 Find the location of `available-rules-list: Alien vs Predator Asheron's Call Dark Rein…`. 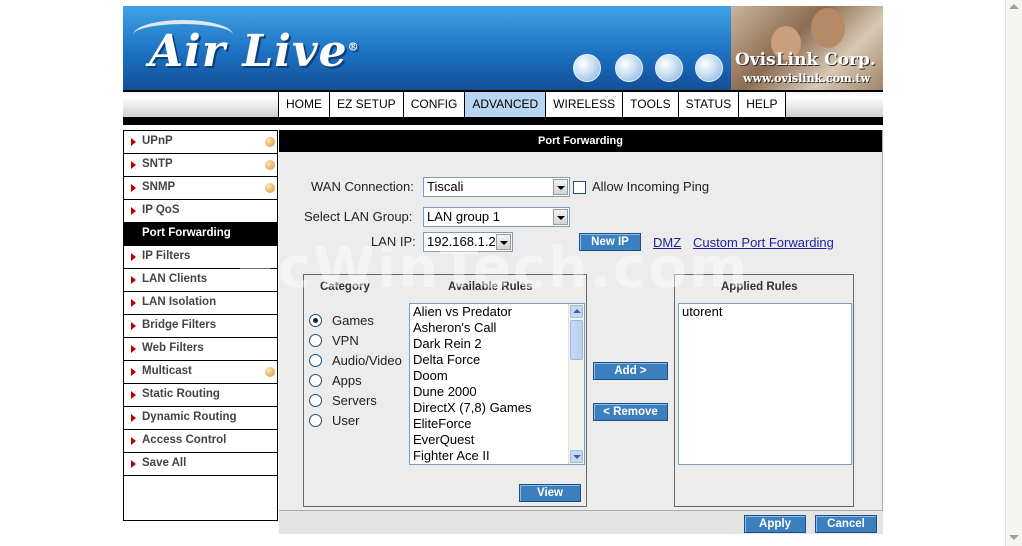

available-rules-list: Alien vs Predator Asheron's Call Dark Rein… is located at coordinates (497, 384).